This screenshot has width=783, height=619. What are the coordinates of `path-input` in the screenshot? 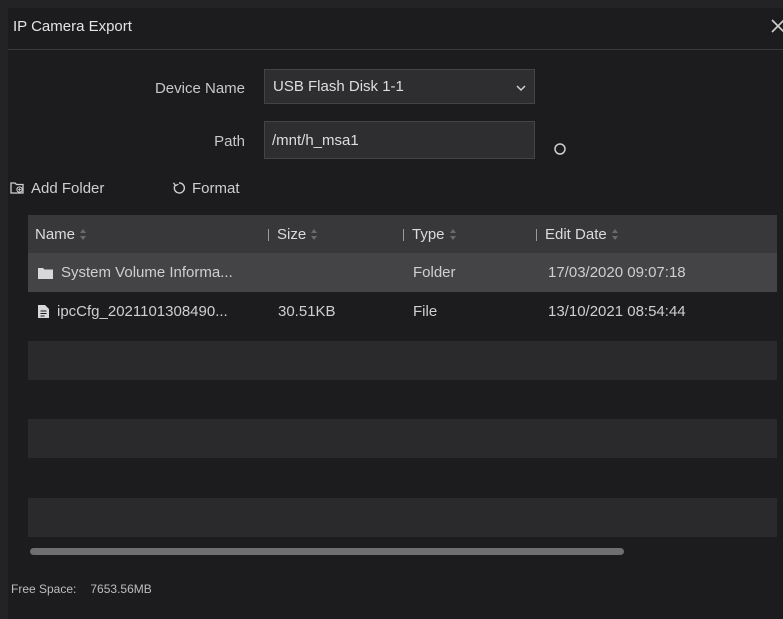 It's located at (399, 140).